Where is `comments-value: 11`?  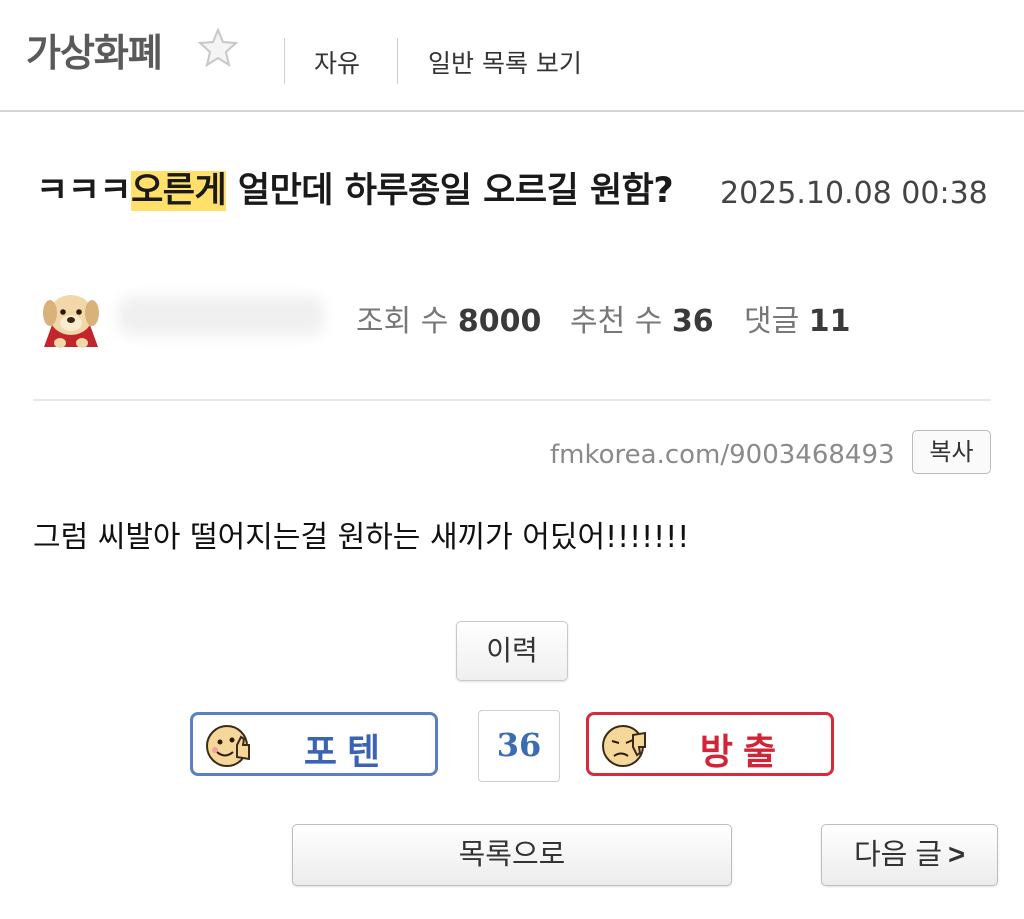 comments-value: 11 is located at coordinates (829, 321).